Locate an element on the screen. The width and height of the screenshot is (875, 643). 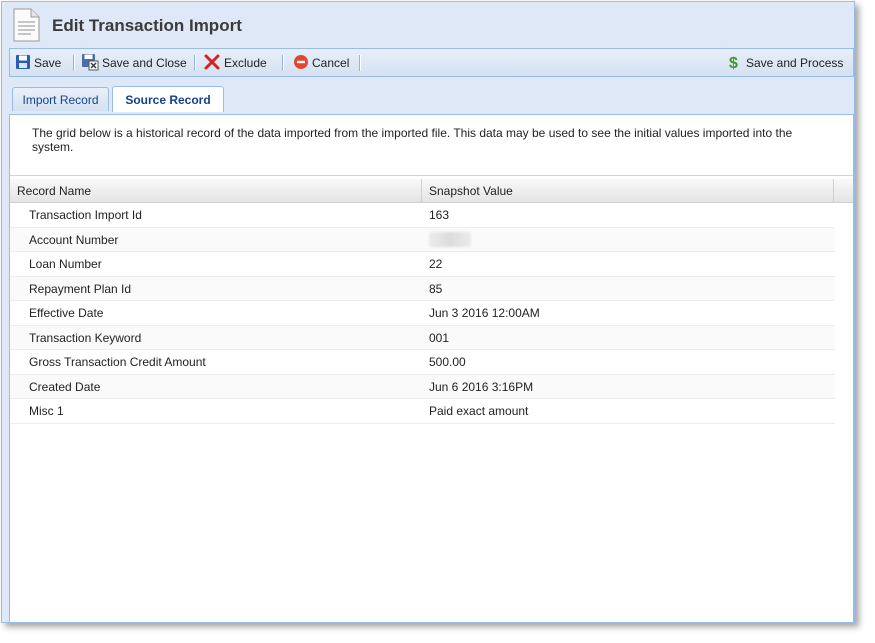
window-title: Edit Transaction Import is located at coordinates (147, 25).